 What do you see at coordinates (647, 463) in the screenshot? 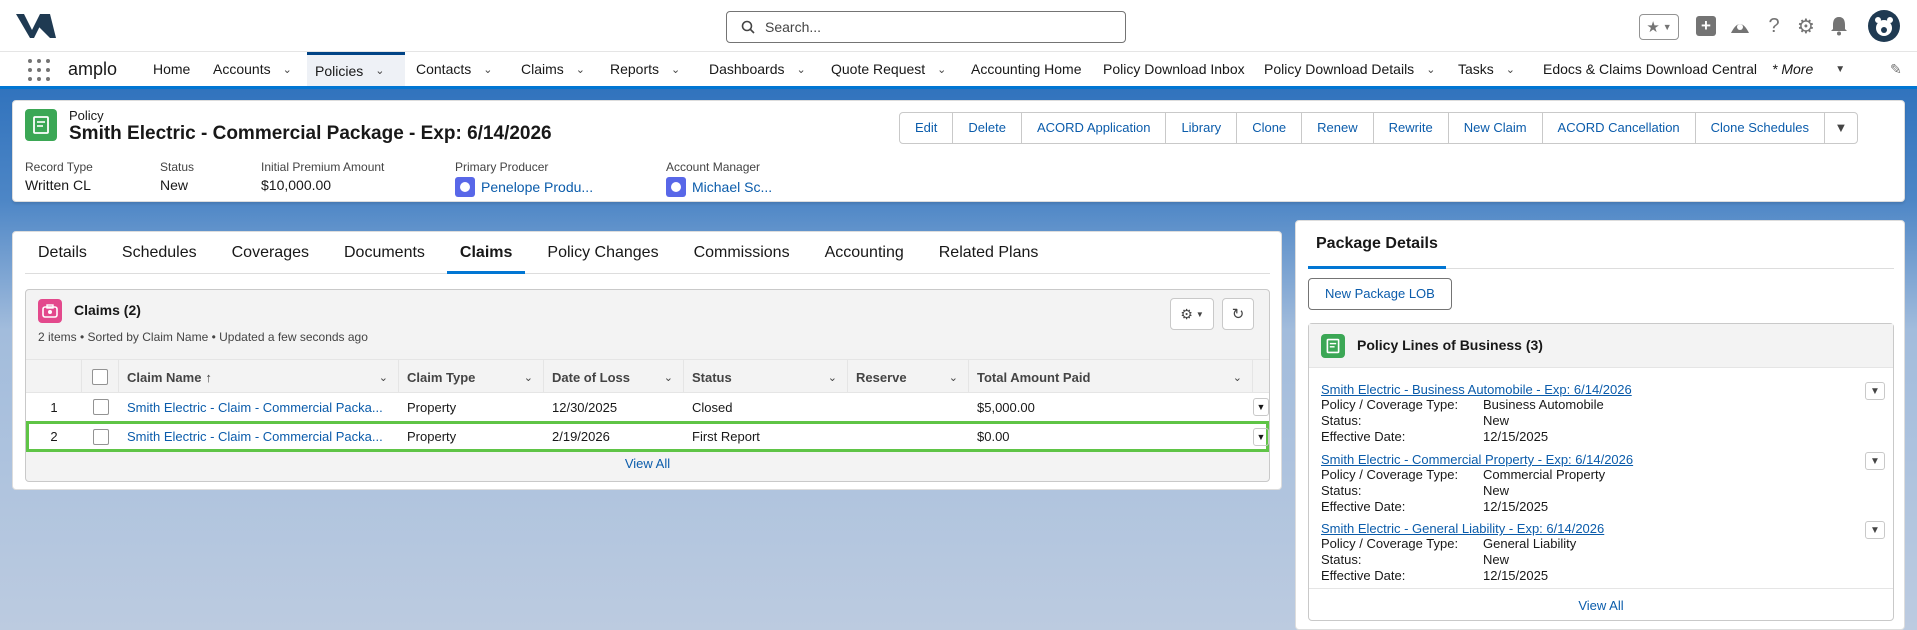
I see `claims-view-all-link: View All` at bounding box center [647, 463].